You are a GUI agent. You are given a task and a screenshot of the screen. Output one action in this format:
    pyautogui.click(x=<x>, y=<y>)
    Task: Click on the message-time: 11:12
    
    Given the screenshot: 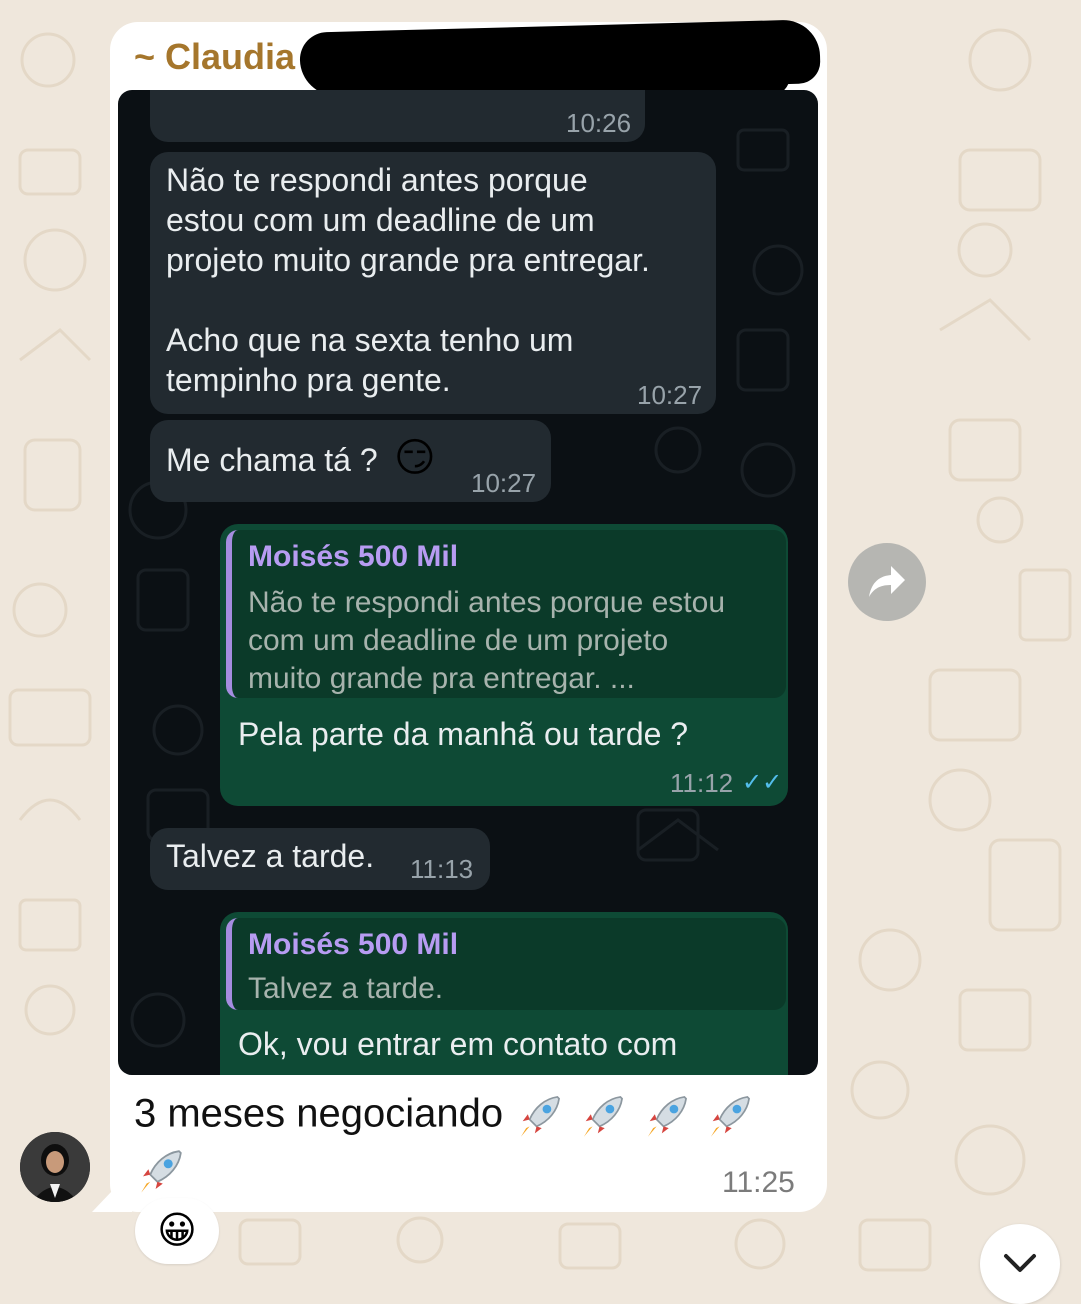 What is the action you would take?
    pyautogui.click(x=702, y=783)
    